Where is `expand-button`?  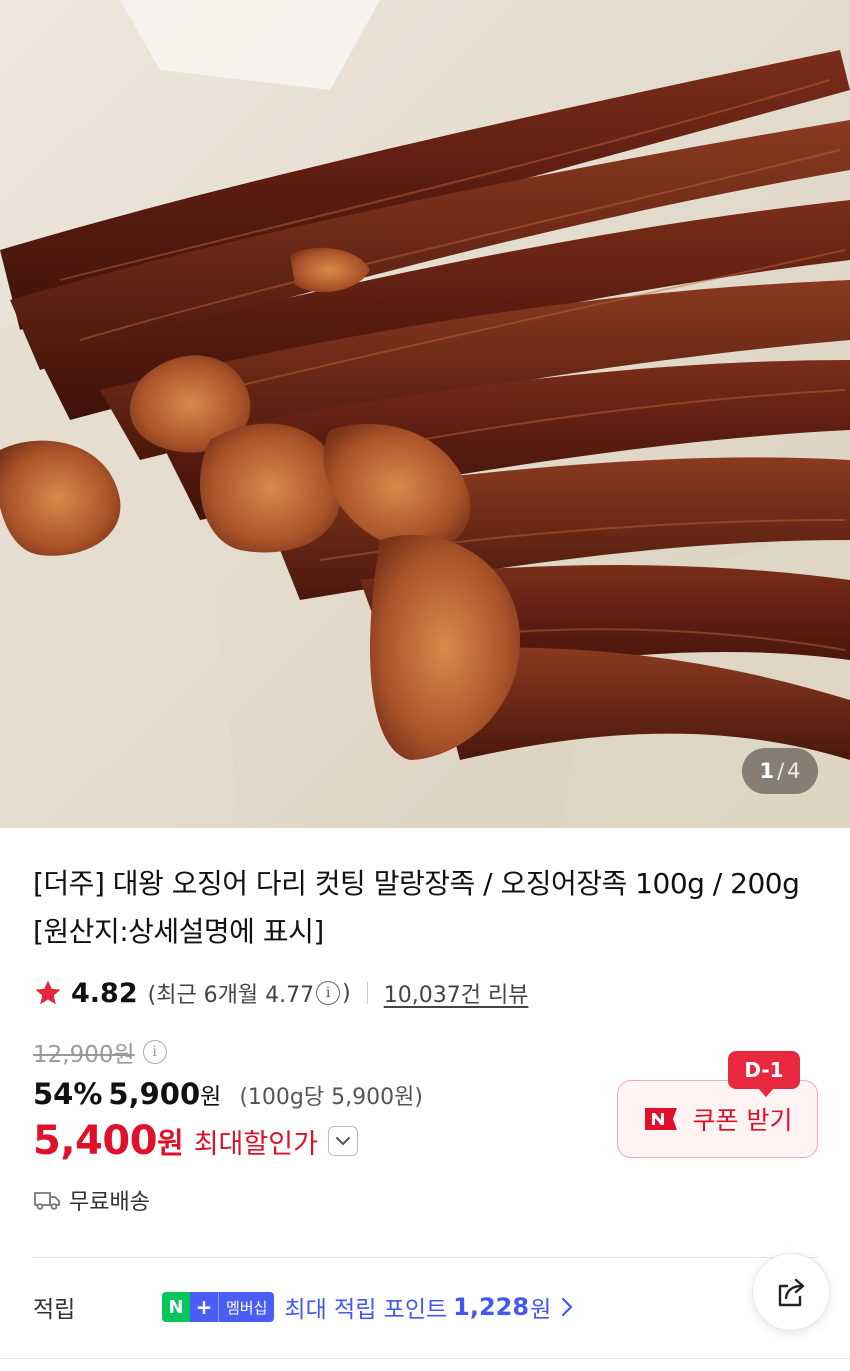 expand-button is located at coordinates (342, 1141).